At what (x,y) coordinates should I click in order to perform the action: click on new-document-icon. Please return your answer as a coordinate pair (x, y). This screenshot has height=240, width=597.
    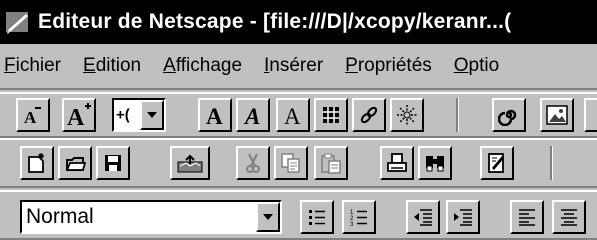
    Looking at the image, I should click on (37, 163).